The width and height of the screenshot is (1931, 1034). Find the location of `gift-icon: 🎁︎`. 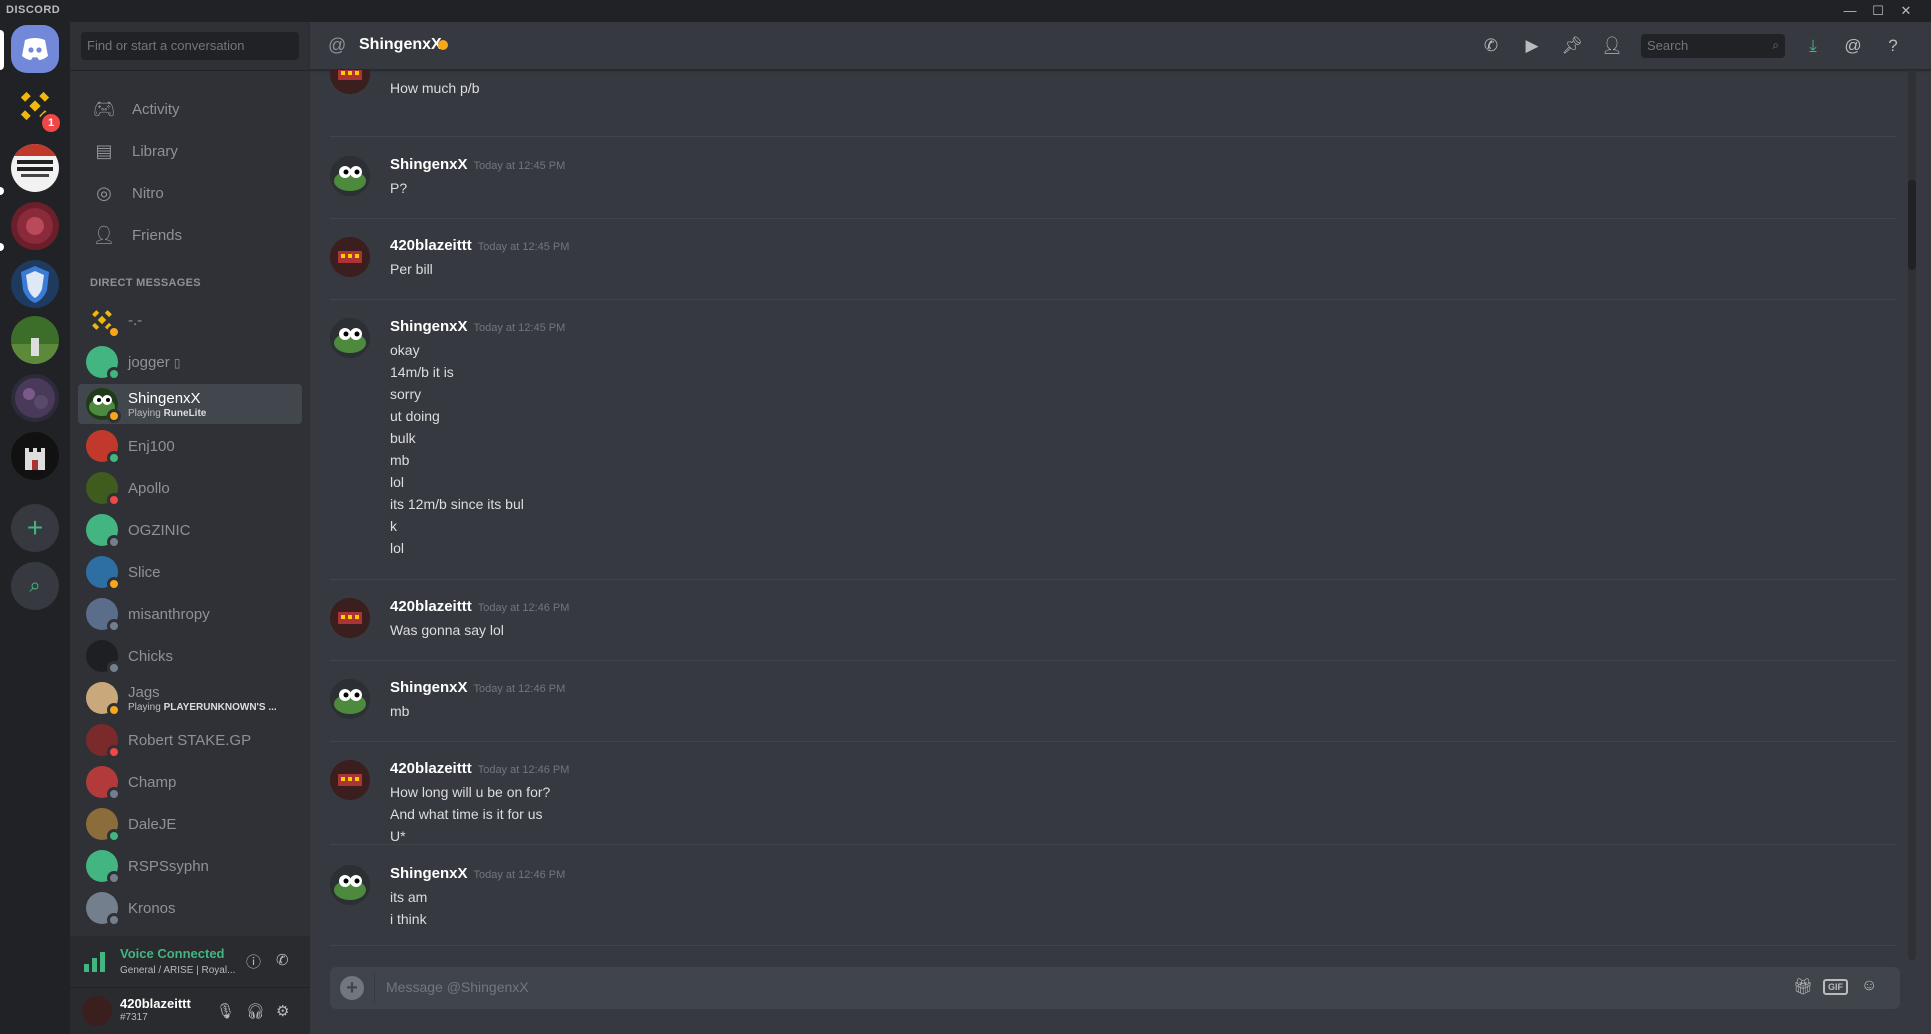

gift-icon: 🎁︎ is located at coordinates (1803, 987).